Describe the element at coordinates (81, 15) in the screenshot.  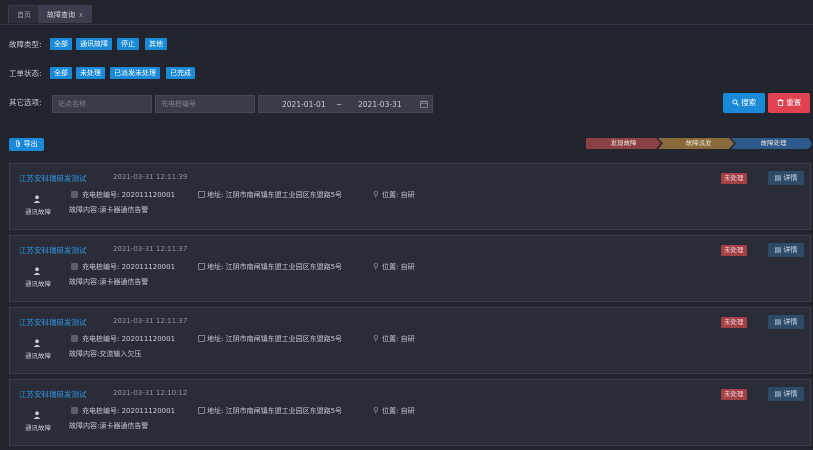
I see `close-icon: x` at that location.